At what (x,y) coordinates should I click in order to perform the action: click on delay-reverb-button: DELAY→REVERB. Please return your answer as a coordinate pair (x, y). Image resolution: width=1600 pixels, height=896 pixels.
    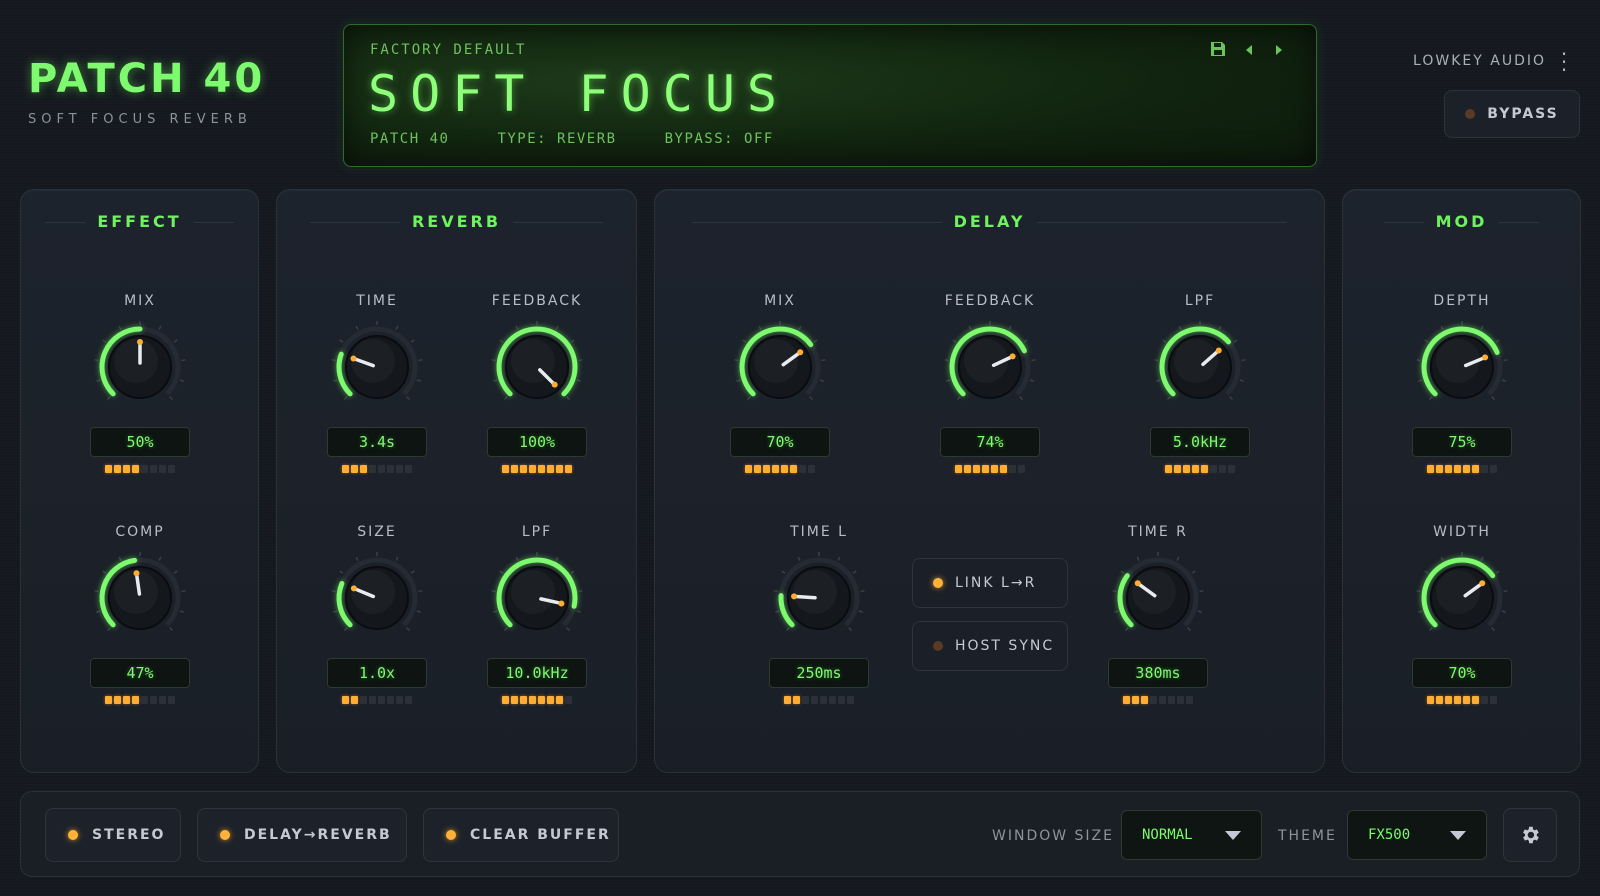
    Looking at the image, I should click on (302, 835).